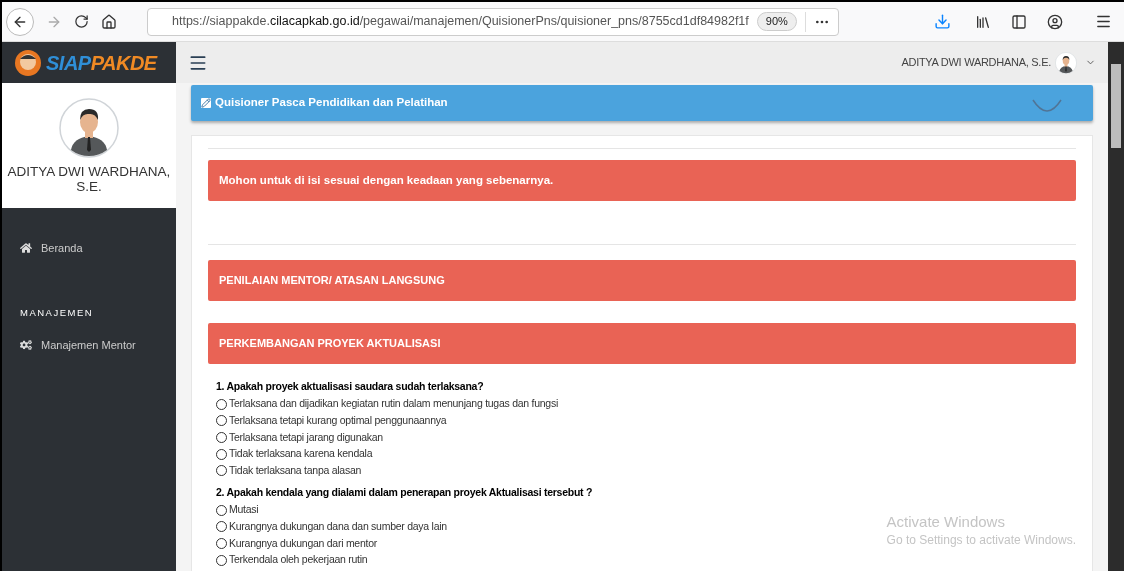  Describe the element at coordinates (331, 421) in the screenshot. I see `radio-option: Terlaksana tetapi kurang optimal penggunaannya` at that location.